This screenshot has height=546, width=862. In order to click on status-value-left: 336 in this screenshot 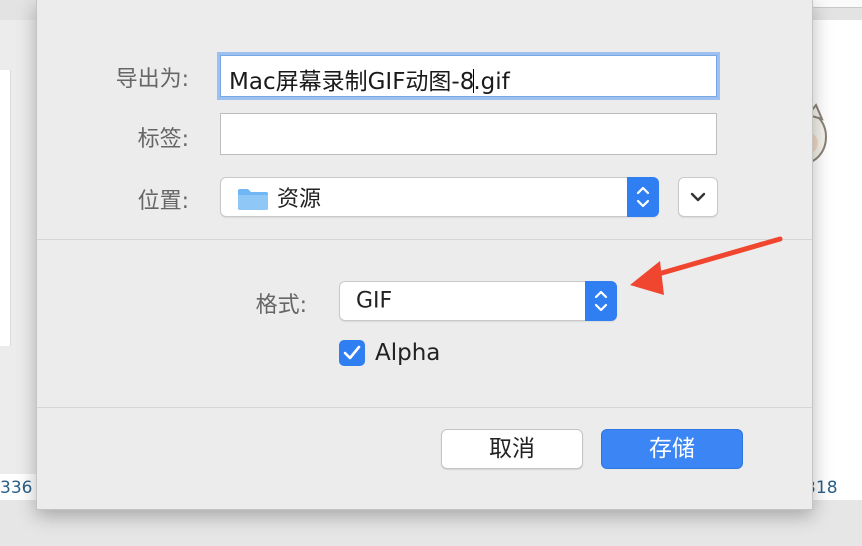, I will do `click(16, 488)`.